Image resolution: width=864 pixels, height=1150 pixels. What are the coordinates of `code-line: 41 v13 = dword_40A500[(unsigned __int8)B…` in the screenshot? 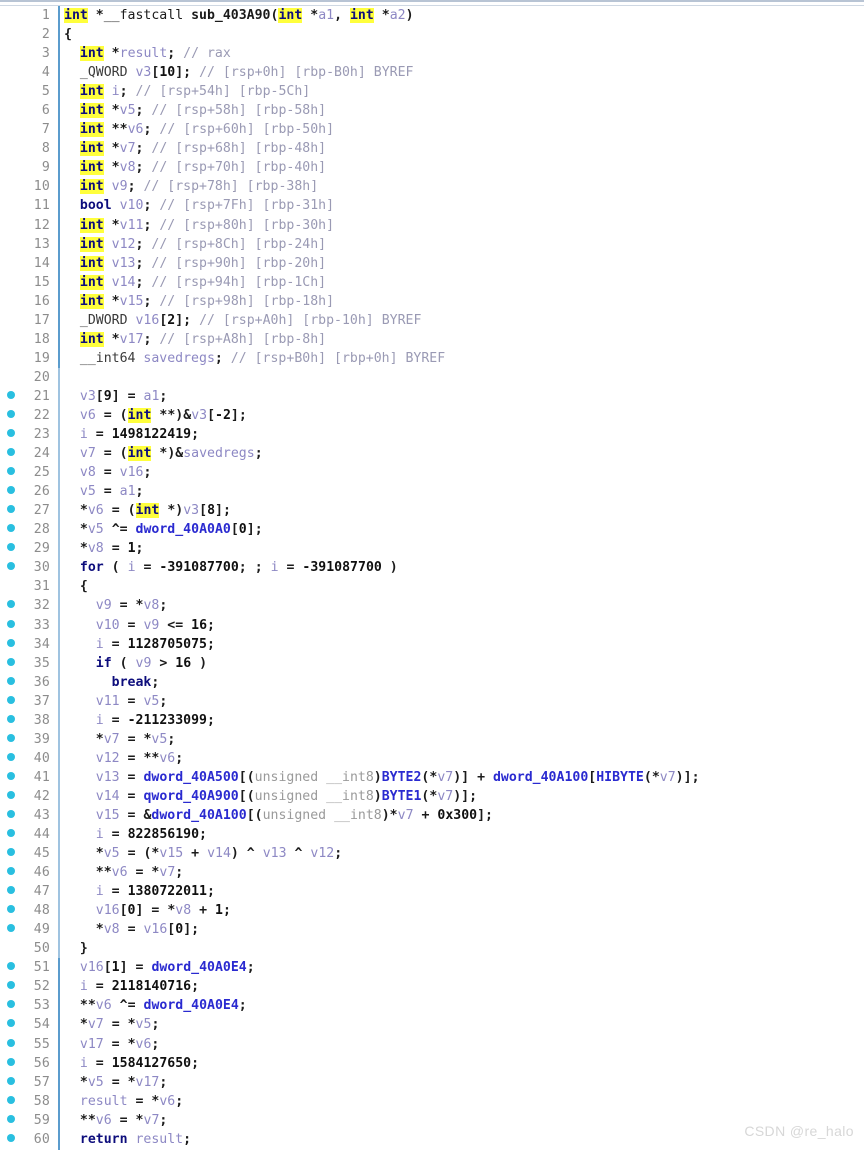 It's located at (432, 777).